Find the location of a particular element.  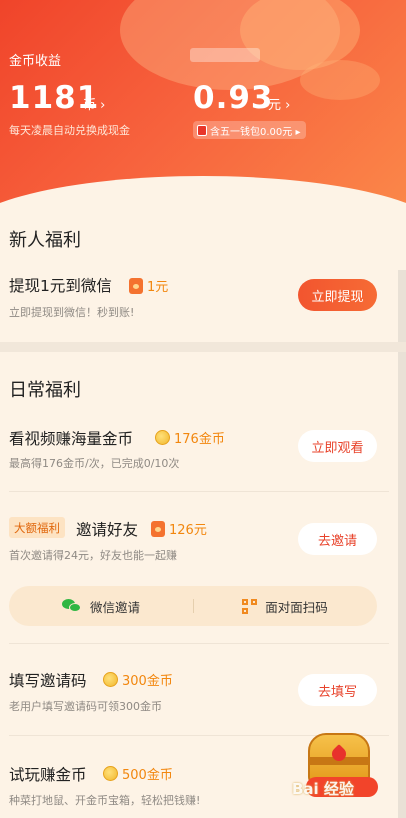

task-title-withdraw: 提现1元到微信 is located at coordinates (60, 286).